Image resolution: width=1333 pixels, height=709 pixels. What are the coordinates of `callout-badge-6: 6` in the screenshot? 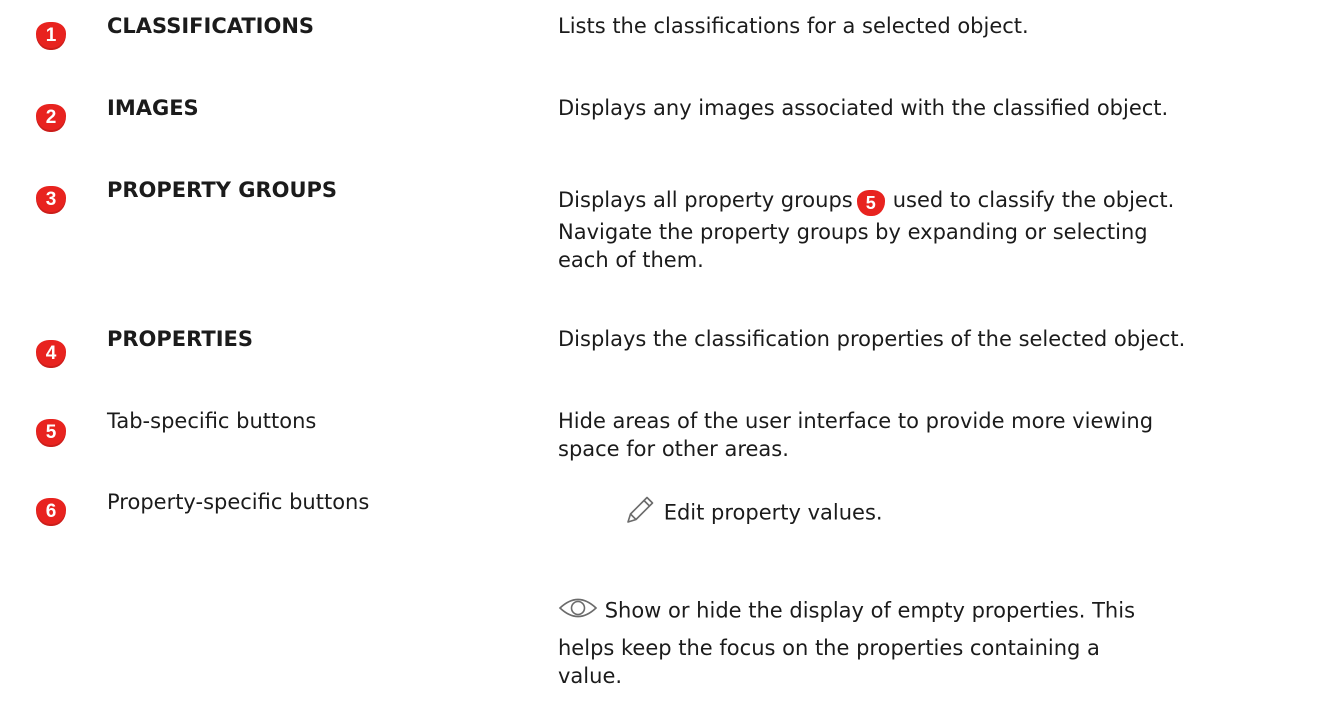 It's located at (51, 512).